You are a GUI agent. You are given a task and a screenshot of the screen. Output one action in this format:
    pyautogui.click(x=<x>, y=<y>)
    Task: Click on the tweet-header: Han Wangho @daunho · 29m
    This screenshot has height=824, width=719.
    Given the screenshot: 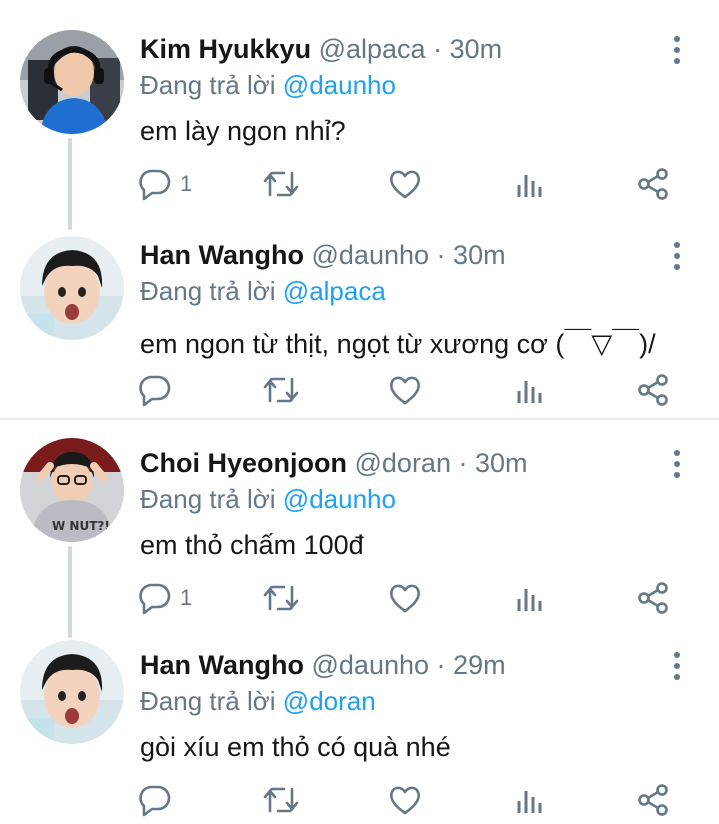 What is the action you would take?
    pyautogui.click(x=323, y=665)
    